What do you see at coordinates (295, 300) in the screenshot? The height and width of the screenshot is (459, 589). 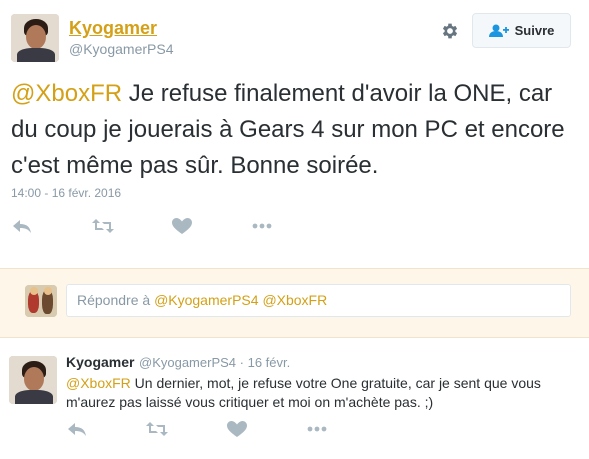 I see `reply-mention-xbox: @XboxFR` at bounding box center [295, 300].